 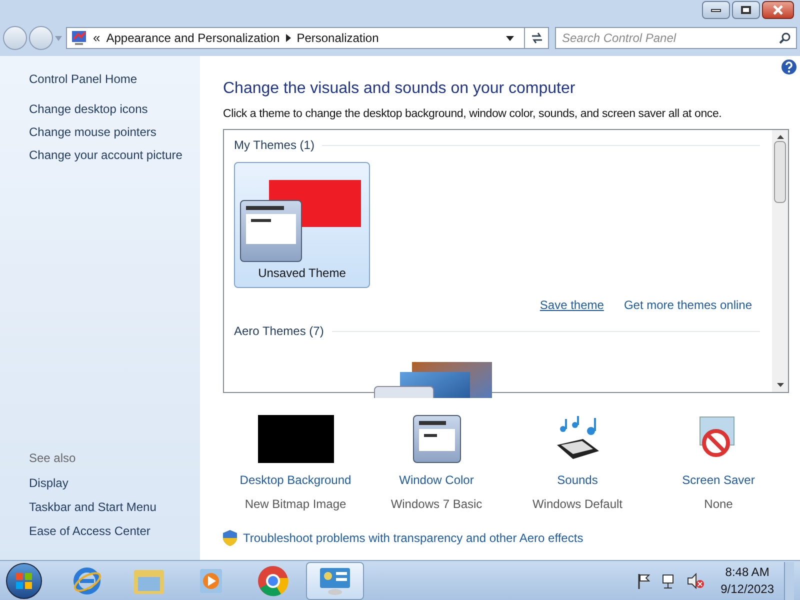 I want to click on setting-value: Windows Default, so click(x=577, y=505).